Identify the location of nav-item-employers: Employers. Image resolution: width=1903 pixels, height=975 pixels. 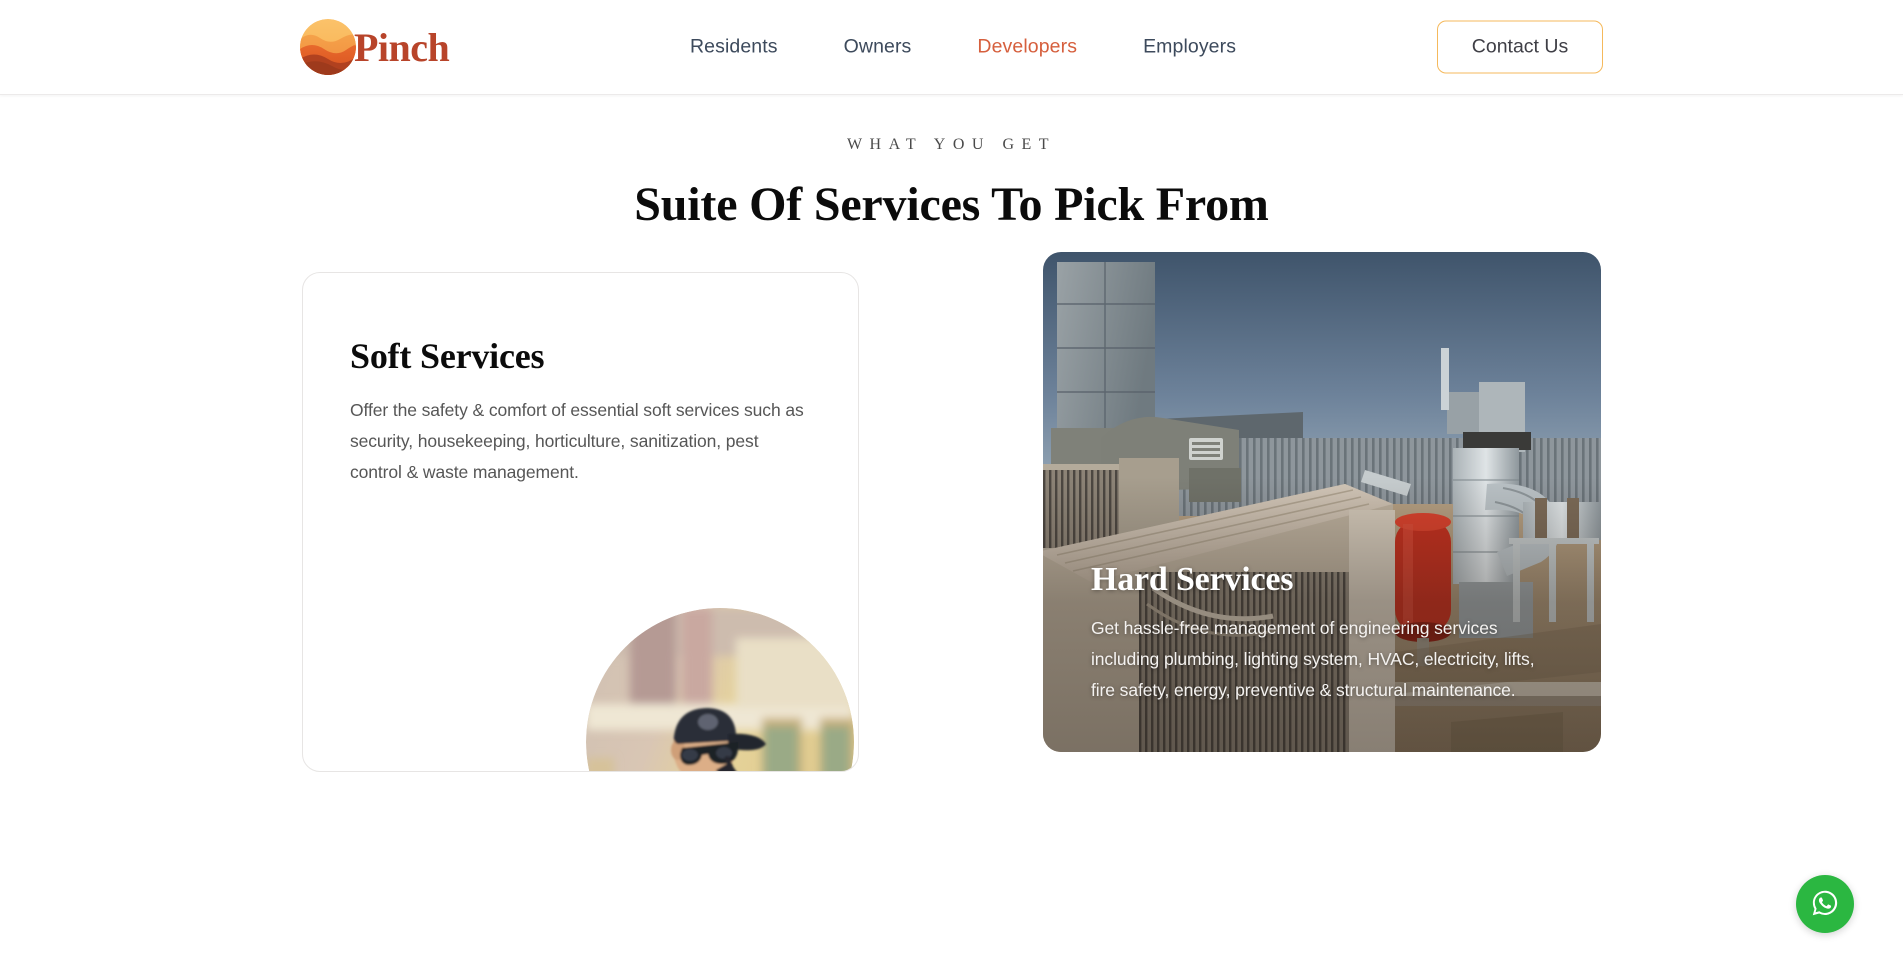
(1189, 47).